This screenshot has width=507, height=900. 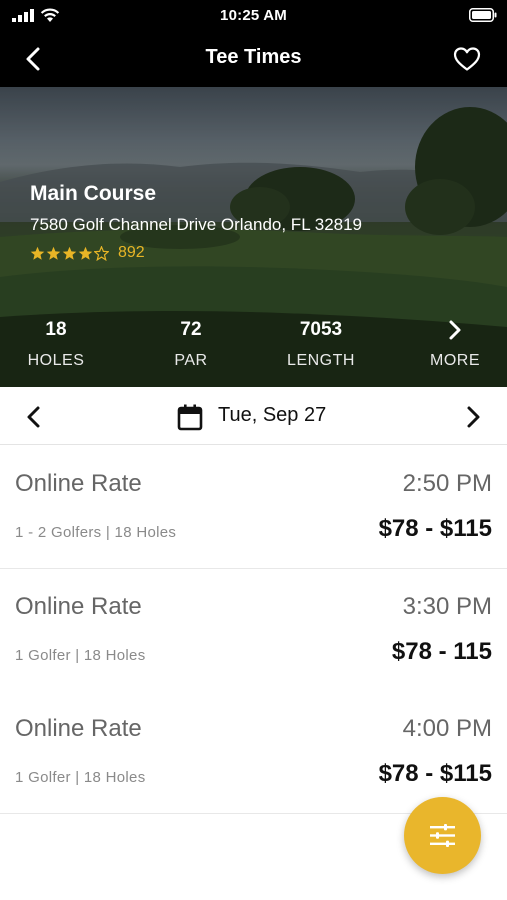 I want to click on status-time: 10:25 AM, so click(x=253, y=15).